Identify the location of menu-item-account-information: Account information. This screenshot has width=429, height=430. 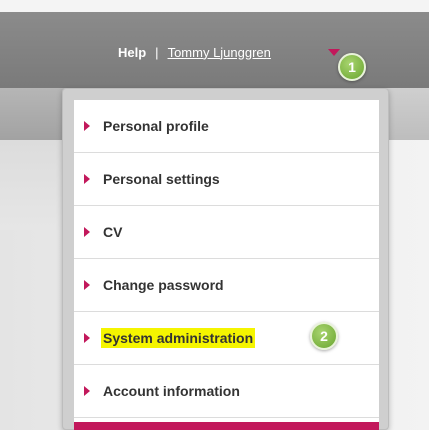
(226, 391).